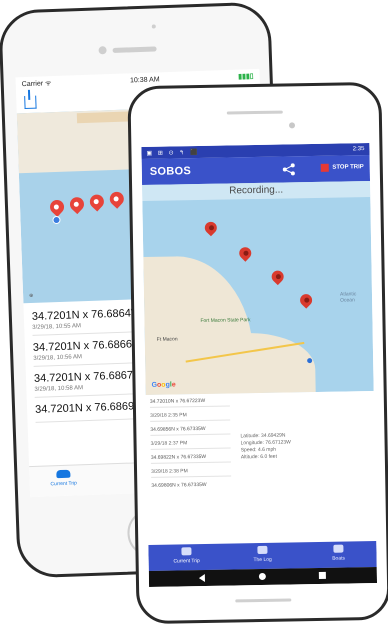 The width and height of the screenshot is (388, 624). Describe the element at coordinates (358, 149) in the screenshot. I see `status-time: 2:35` at that location.